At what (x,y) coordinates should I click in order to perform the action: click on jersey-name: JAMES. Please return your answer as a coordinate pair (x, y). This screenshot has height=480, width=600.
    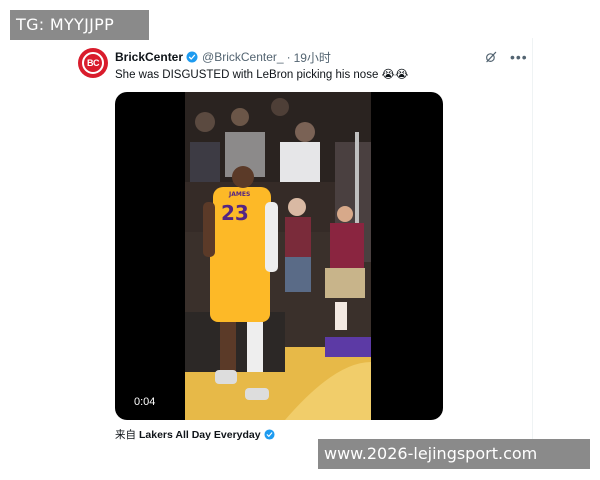
    Looking at the image, I should click on (239, 194).